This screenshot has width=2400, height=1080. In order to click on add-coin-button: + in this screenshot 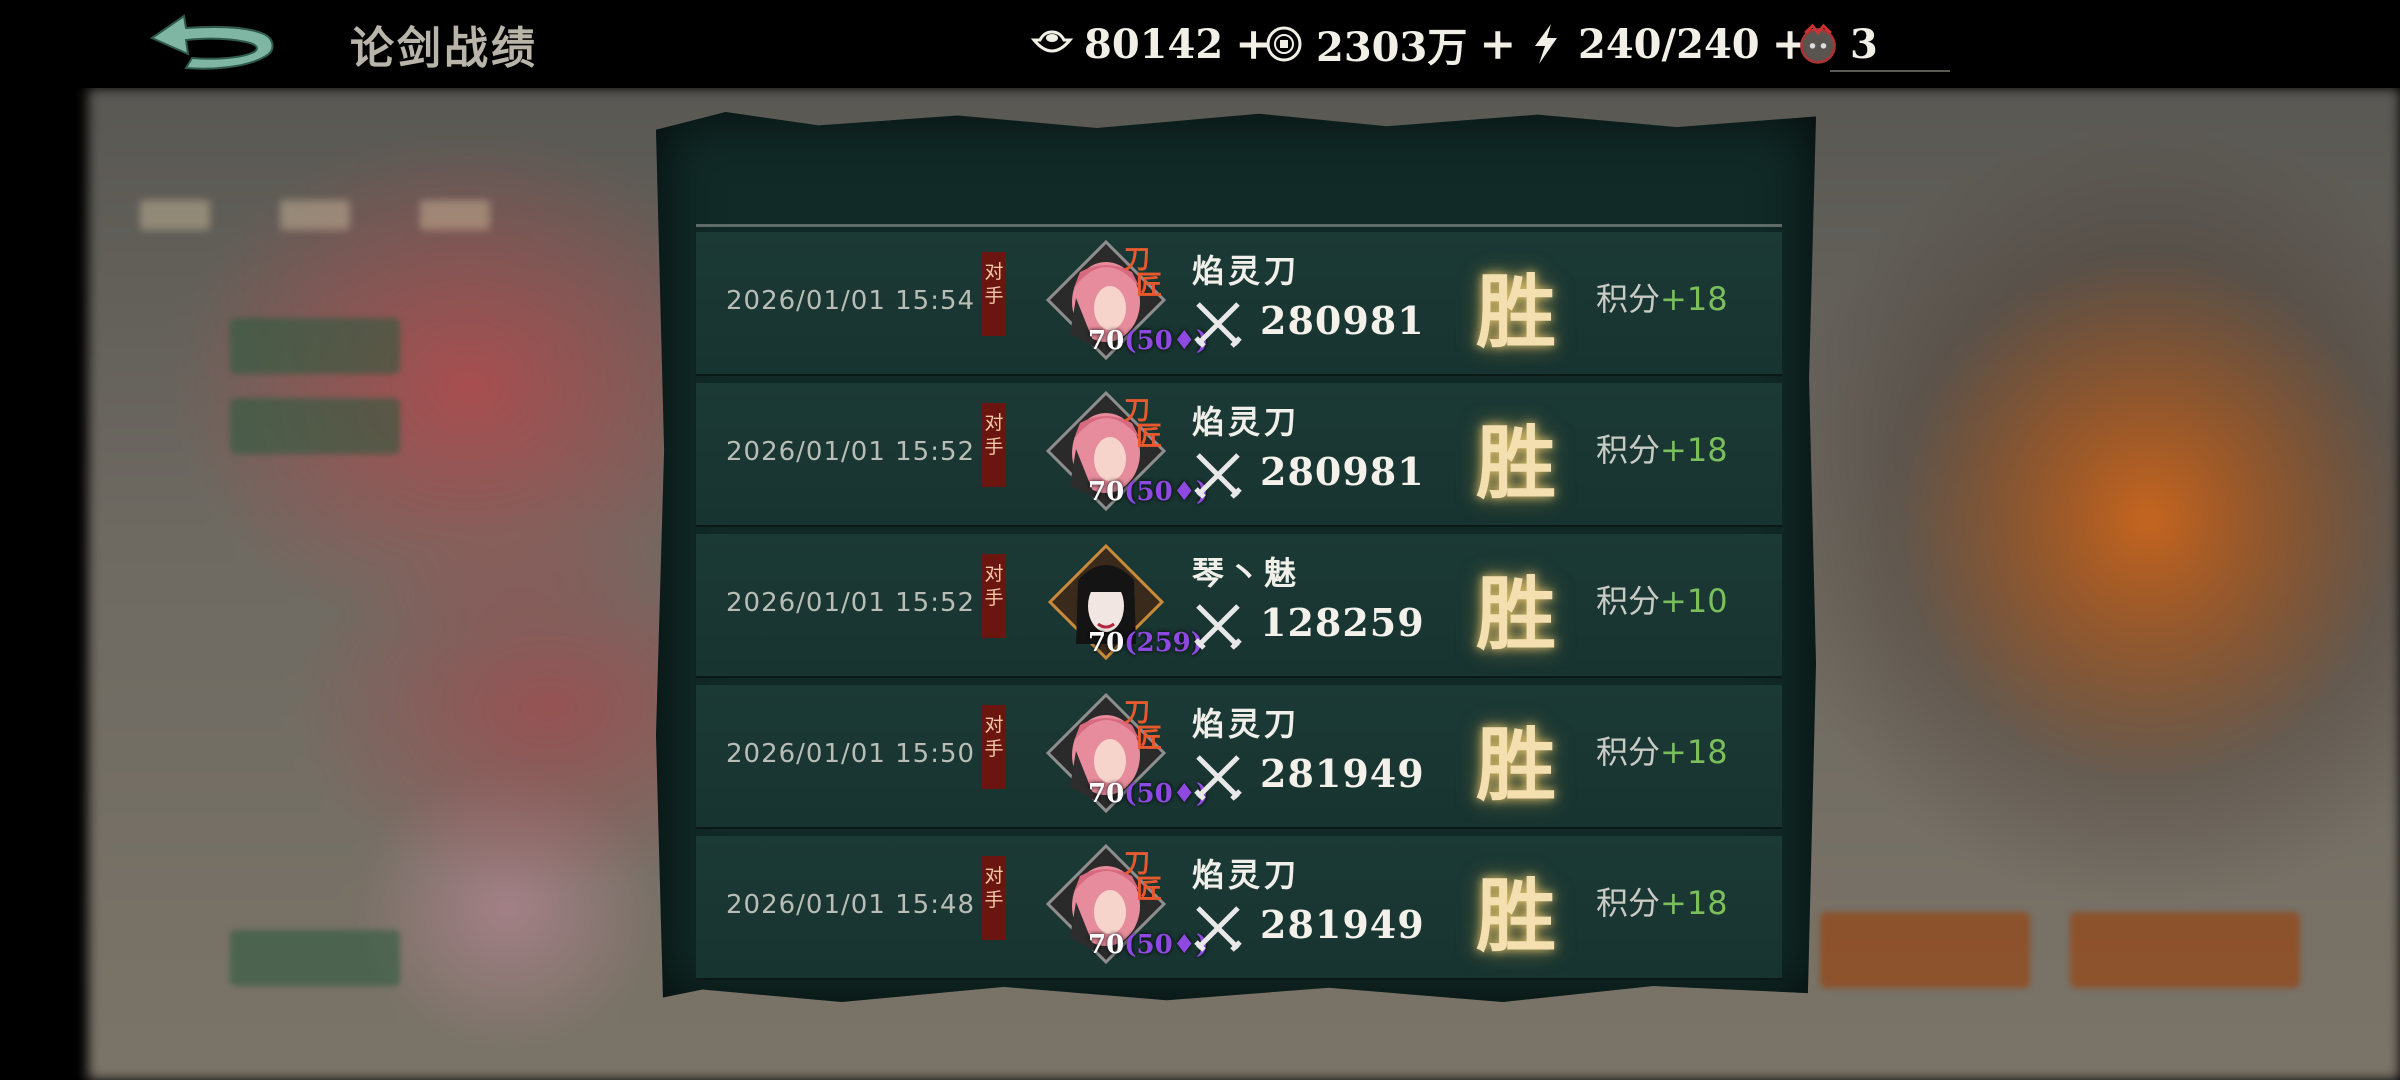, I will do `click(1497, 44)`.